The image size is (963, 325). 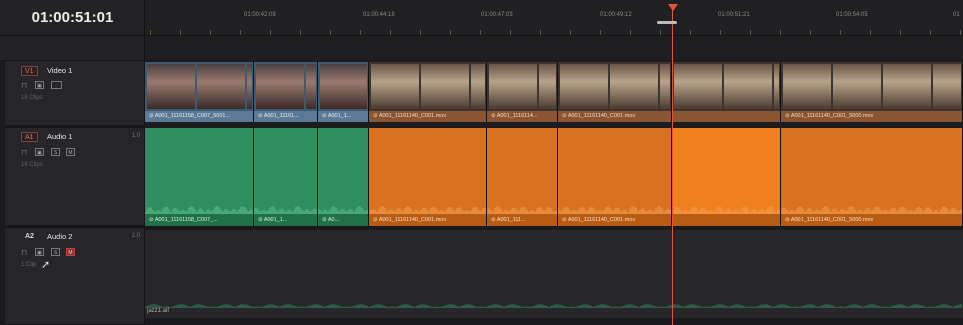 What do you see at coordinates (260, 15) in the screenshot?
I see `ruler-label: 01:00:42:09` at bounding box center [260, 15].